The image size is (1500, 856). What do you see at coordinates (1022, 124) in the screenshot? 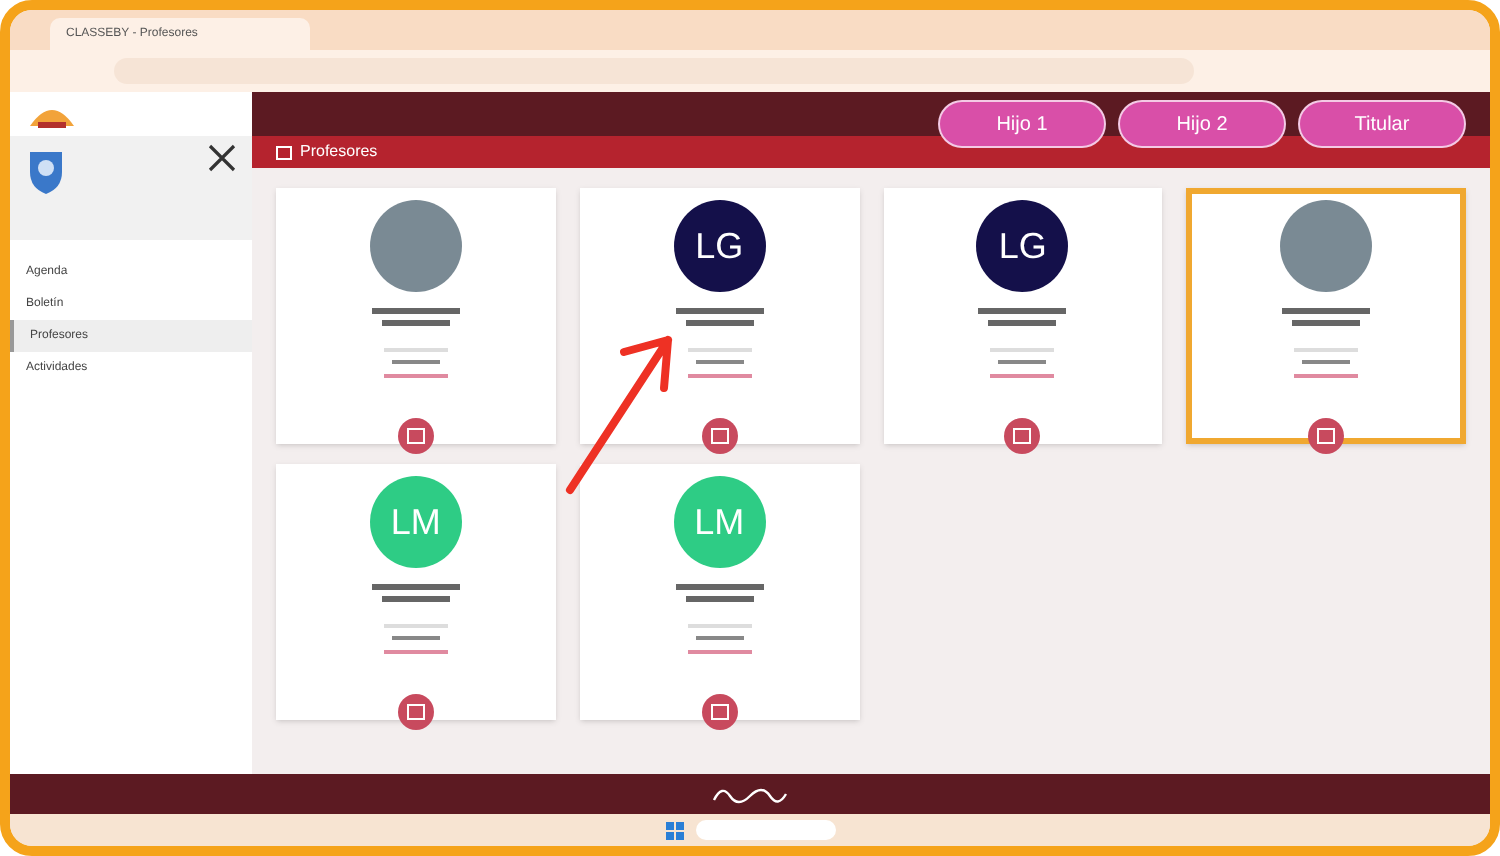
I see `profile-button: Hijo 1` at bounding box center [1022, 124].